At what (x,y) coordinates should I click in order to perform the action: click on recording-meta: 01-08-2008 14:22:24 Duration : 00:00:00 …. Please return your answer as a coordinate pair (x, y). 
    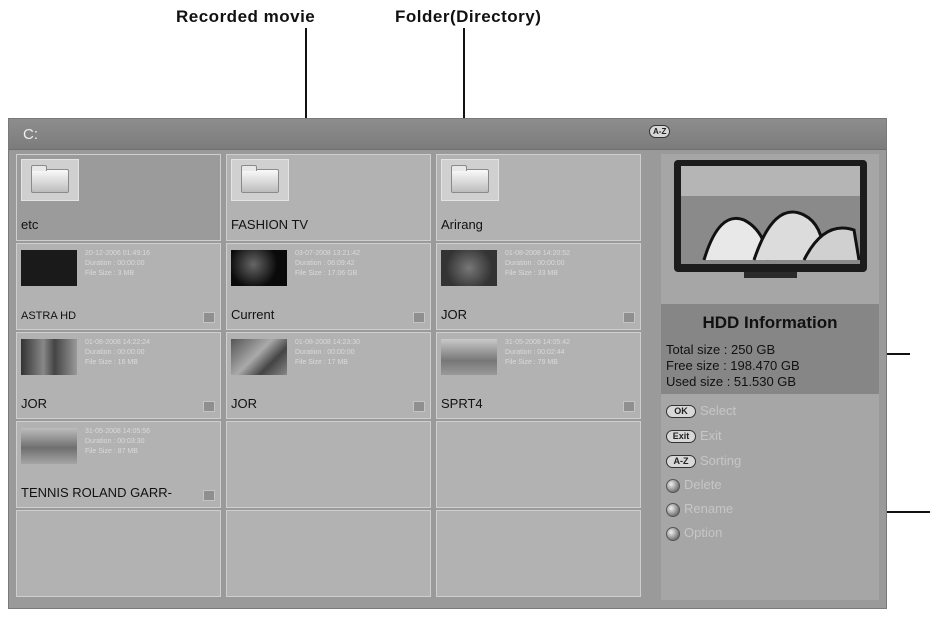
    Looking at the image, I should click on (117, 353).